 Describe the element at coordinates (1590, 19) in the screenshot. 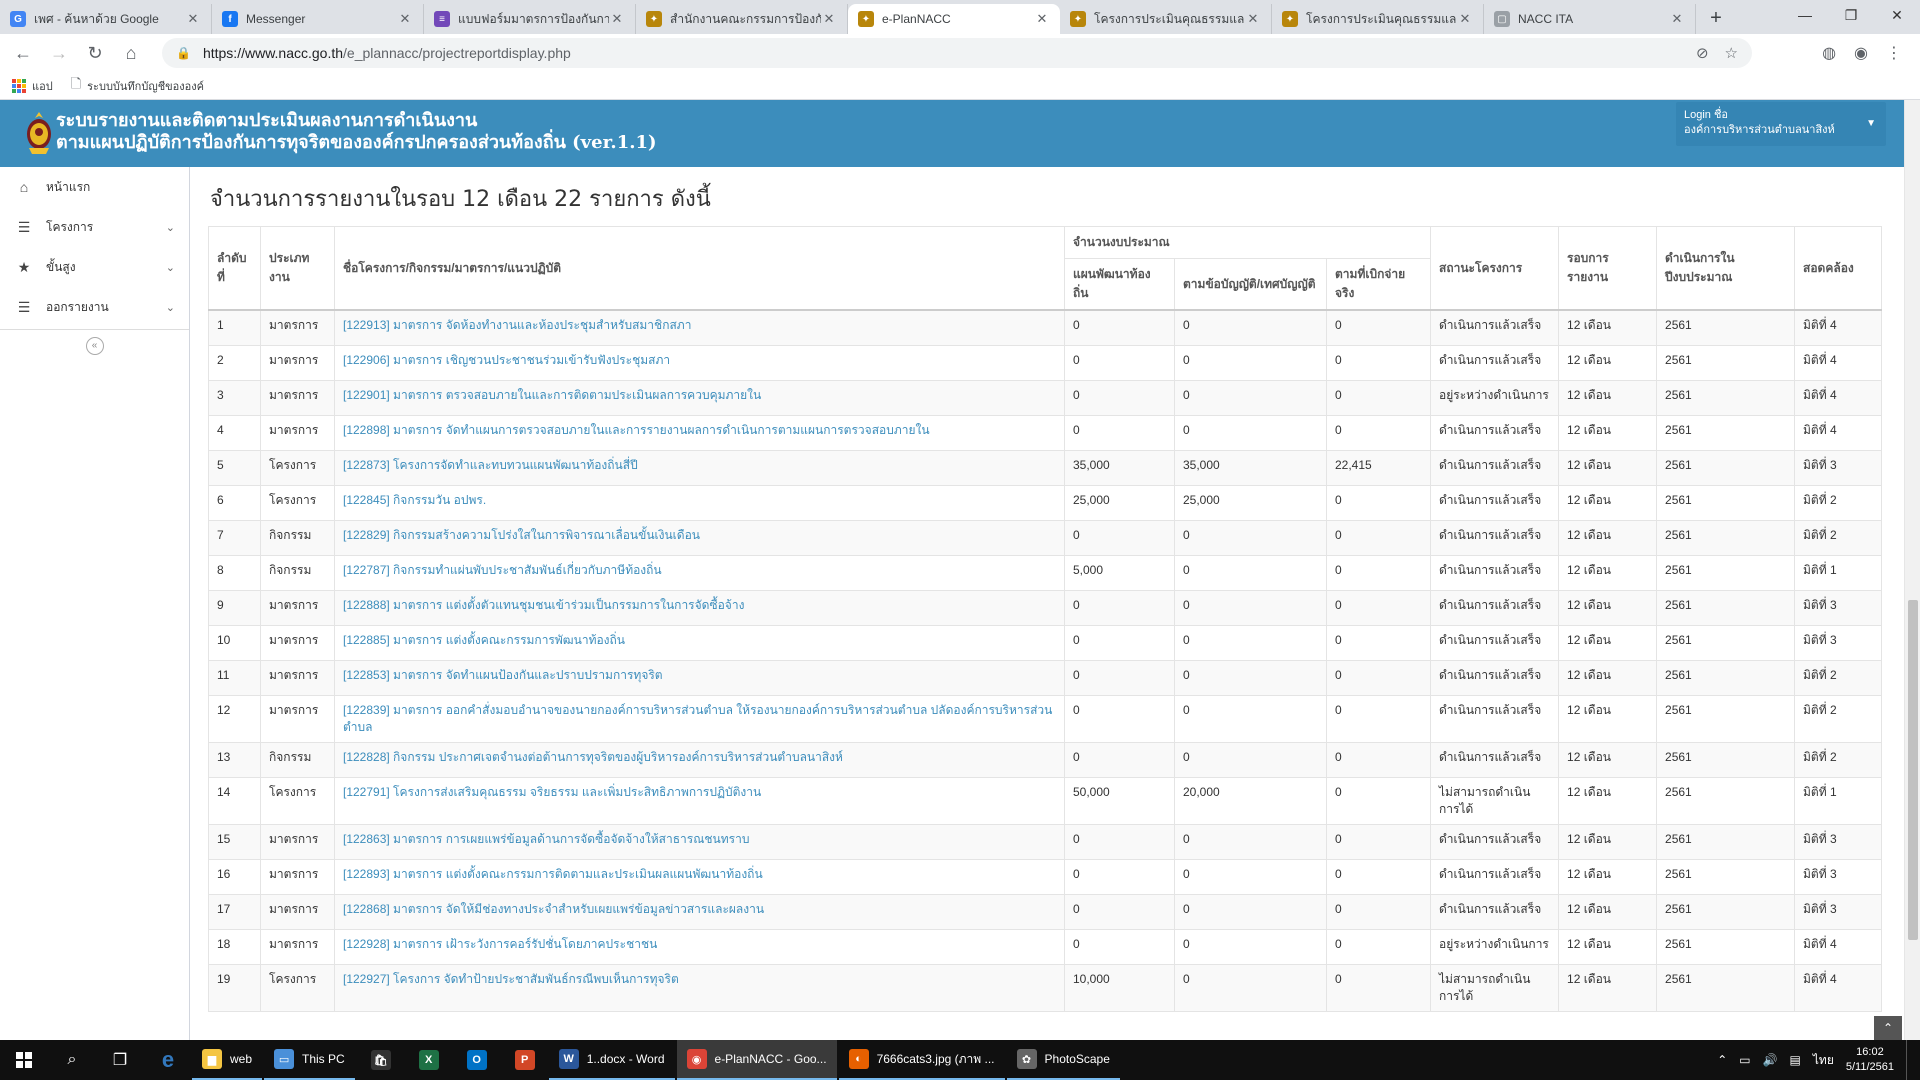

I see `browser-tab: ▢ NACC ITA ✕` at that location.